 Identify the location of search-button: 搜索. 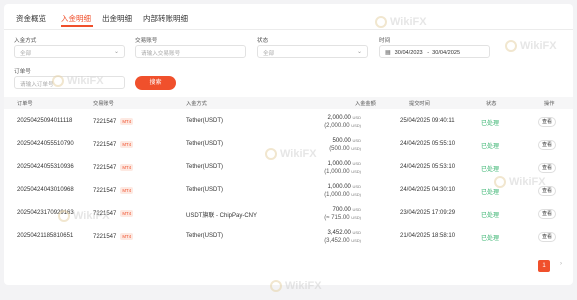
(155, 83).